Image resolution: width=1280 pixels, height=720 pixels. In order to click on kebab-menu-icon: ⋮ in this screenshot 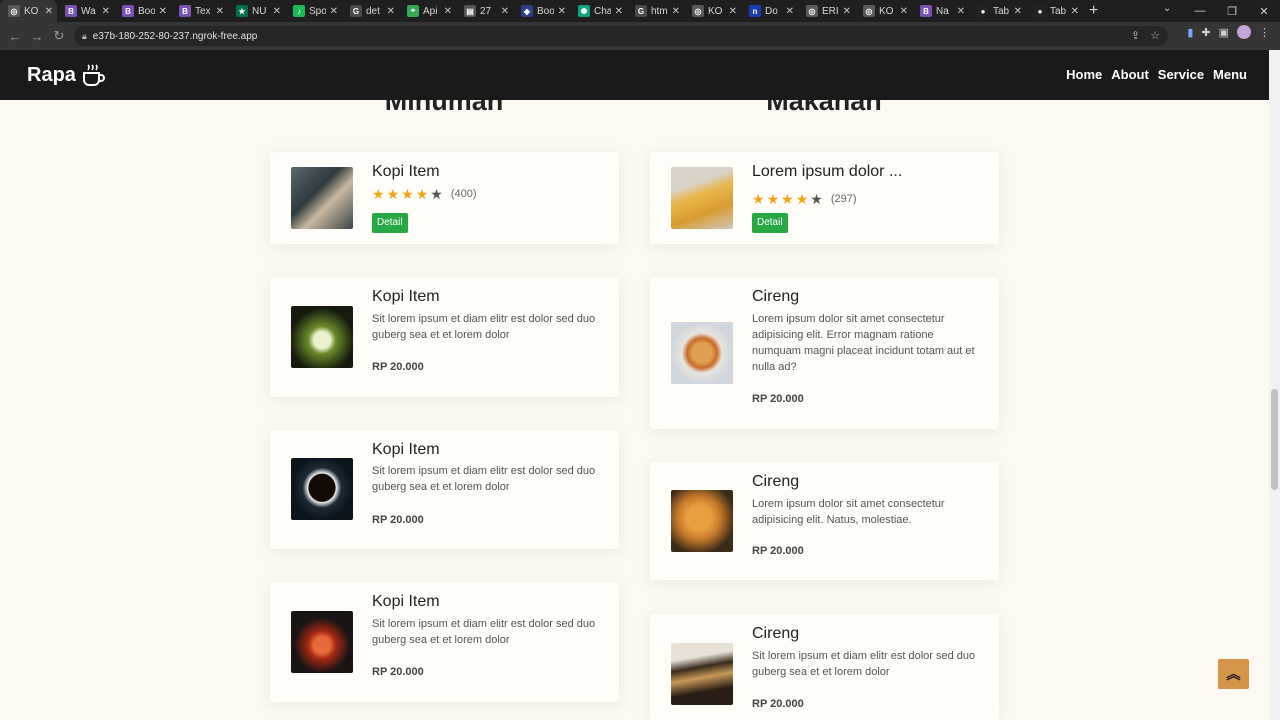, I will do `click(1264, 32)`.